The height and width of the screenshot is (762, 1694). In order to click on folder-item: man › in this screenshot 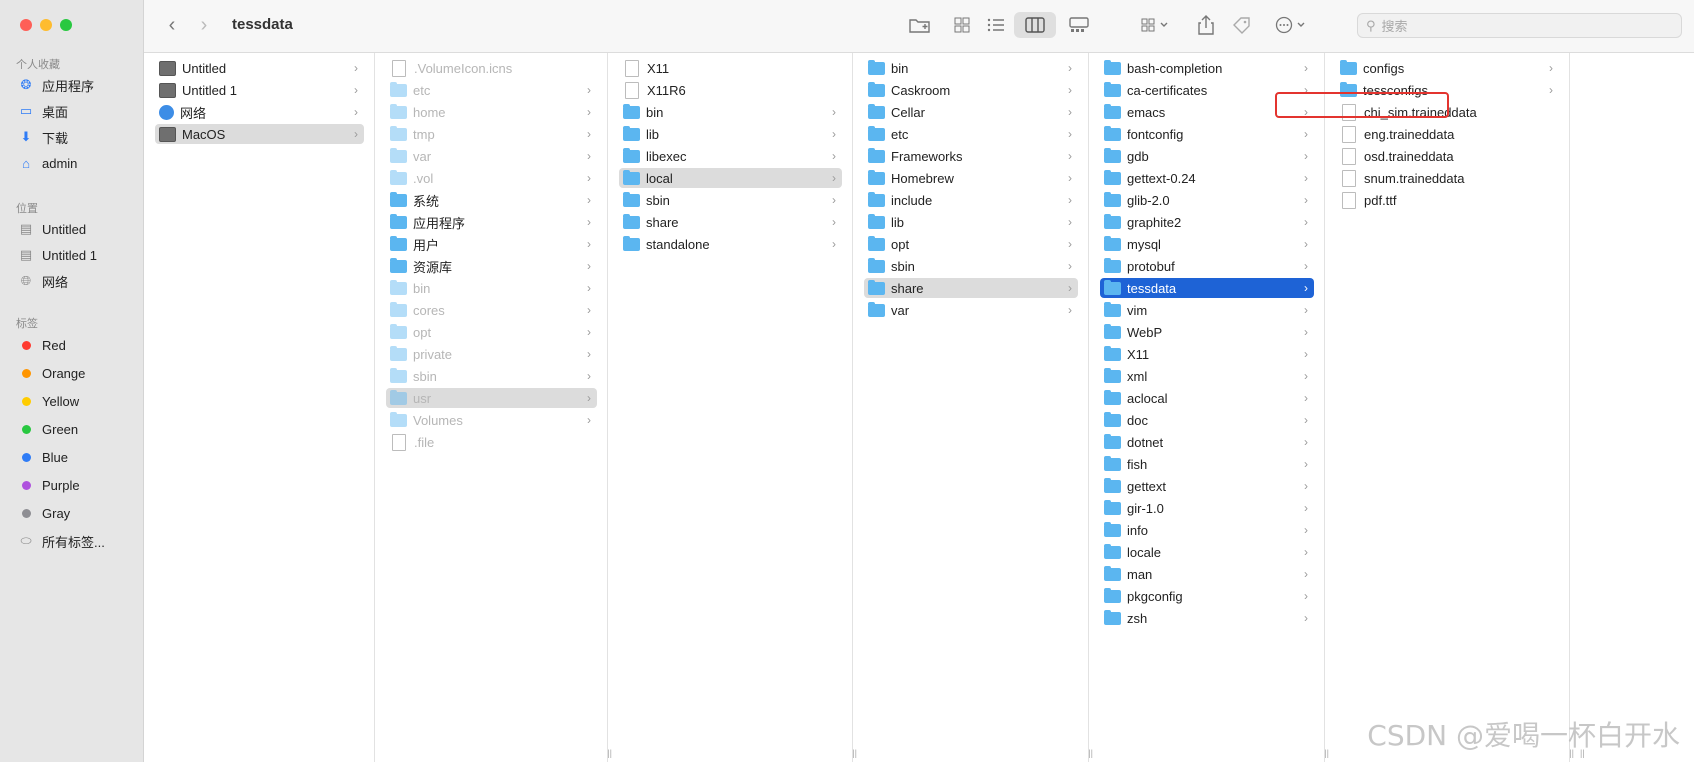, I will do `click(1207, 574)`.